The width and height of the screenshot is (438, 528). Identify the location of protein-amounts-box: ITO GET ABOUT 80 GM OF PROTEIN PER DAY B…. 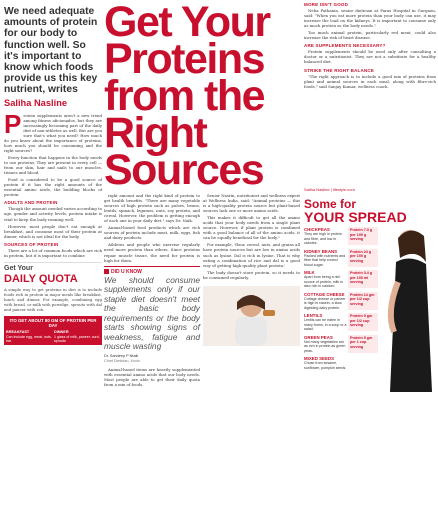
(53, 330).